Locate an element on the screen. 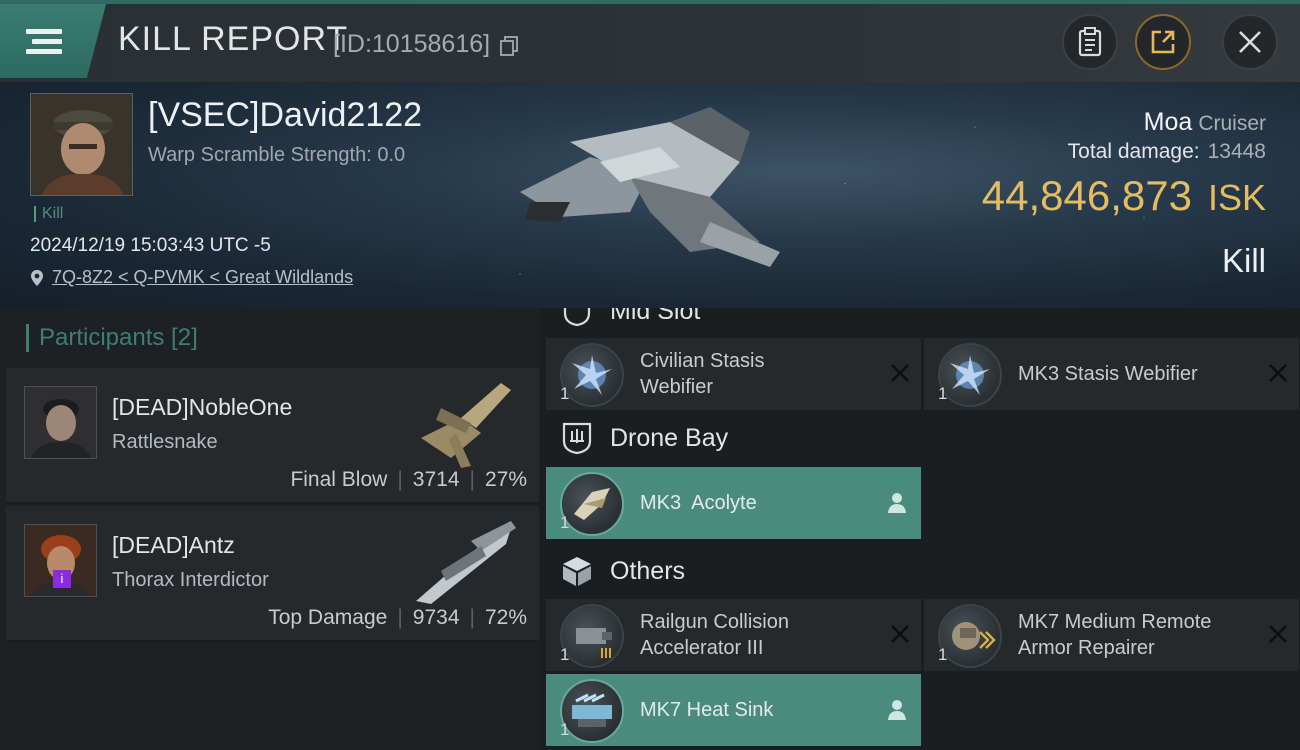 This screenshot has width=1300, height=750. item-name: MK3 Acolyte is located at coordinates (698, 503).